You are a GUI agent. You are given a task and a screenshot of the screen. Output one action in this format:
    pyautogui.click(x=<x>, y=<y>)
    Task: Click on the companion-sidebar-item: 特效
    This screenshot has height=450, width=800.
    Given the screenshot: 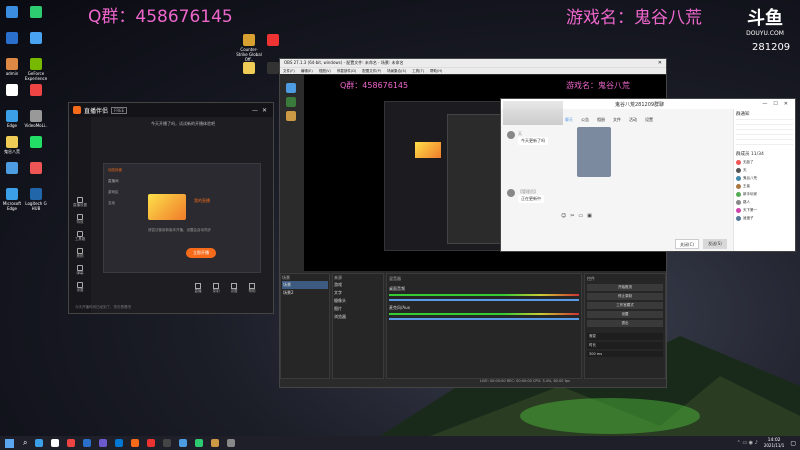 What is the action you would take?
    pyautogui.click(x=80, y=219)
    